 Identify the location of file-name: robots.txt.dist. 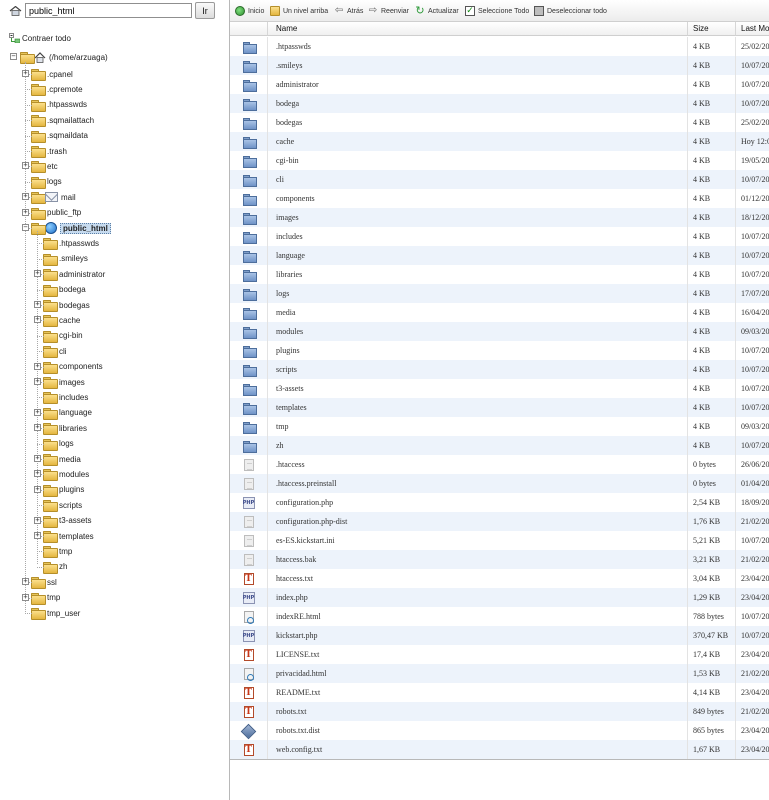
(478, 730).